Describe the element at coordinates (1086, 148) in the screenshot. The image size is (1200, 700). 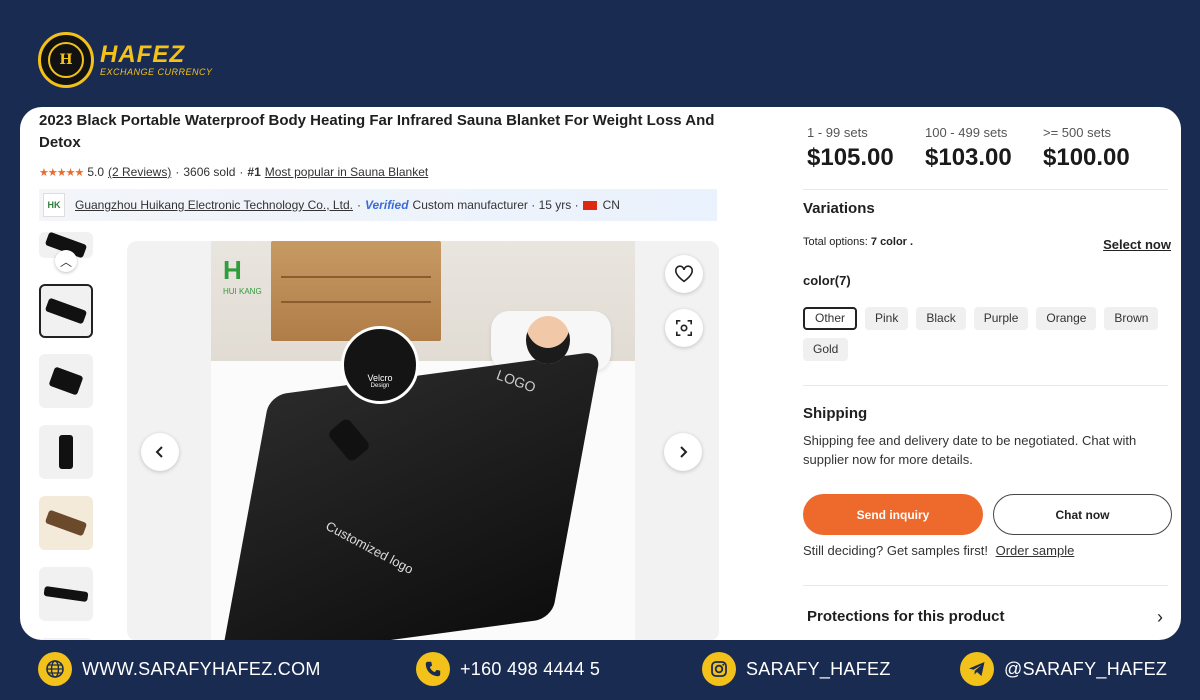
I see `price-tier: >= 500 sets $100.00` at that location.